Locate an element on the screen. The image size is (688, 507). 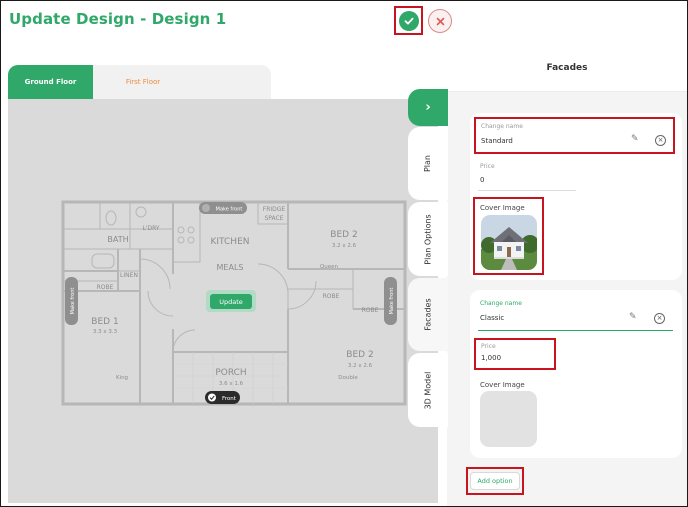
make-front-left-label: Make front is located at coordinates (73, 301).